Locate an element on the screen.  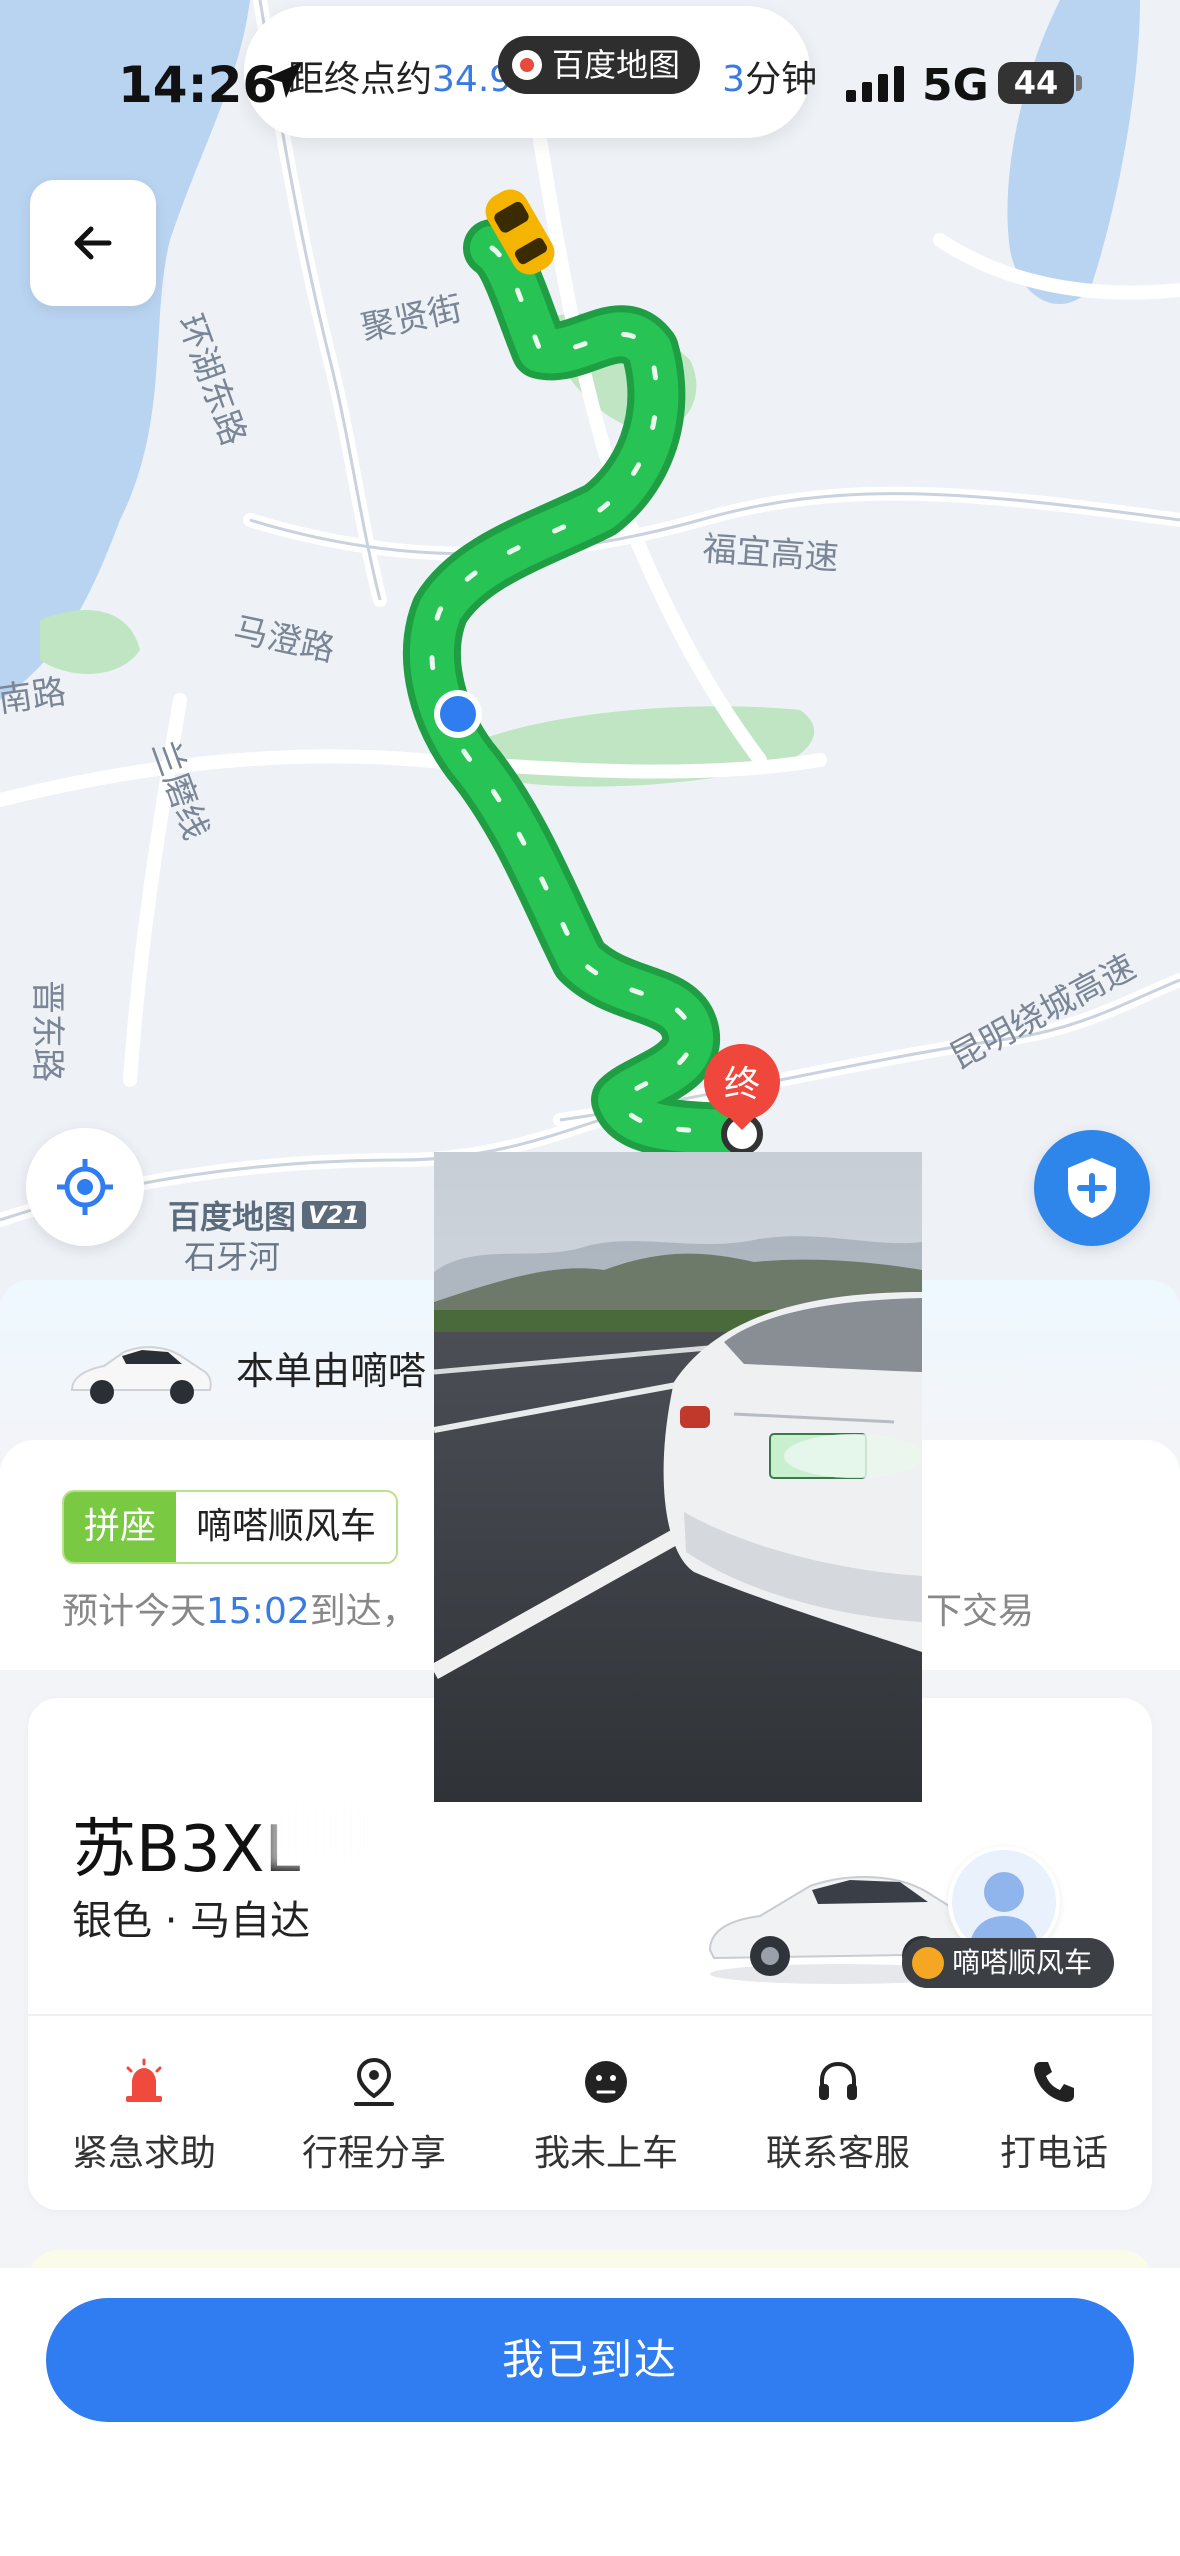
not-boarded-button: 我未上车 is located at coordinates (606, 2113).